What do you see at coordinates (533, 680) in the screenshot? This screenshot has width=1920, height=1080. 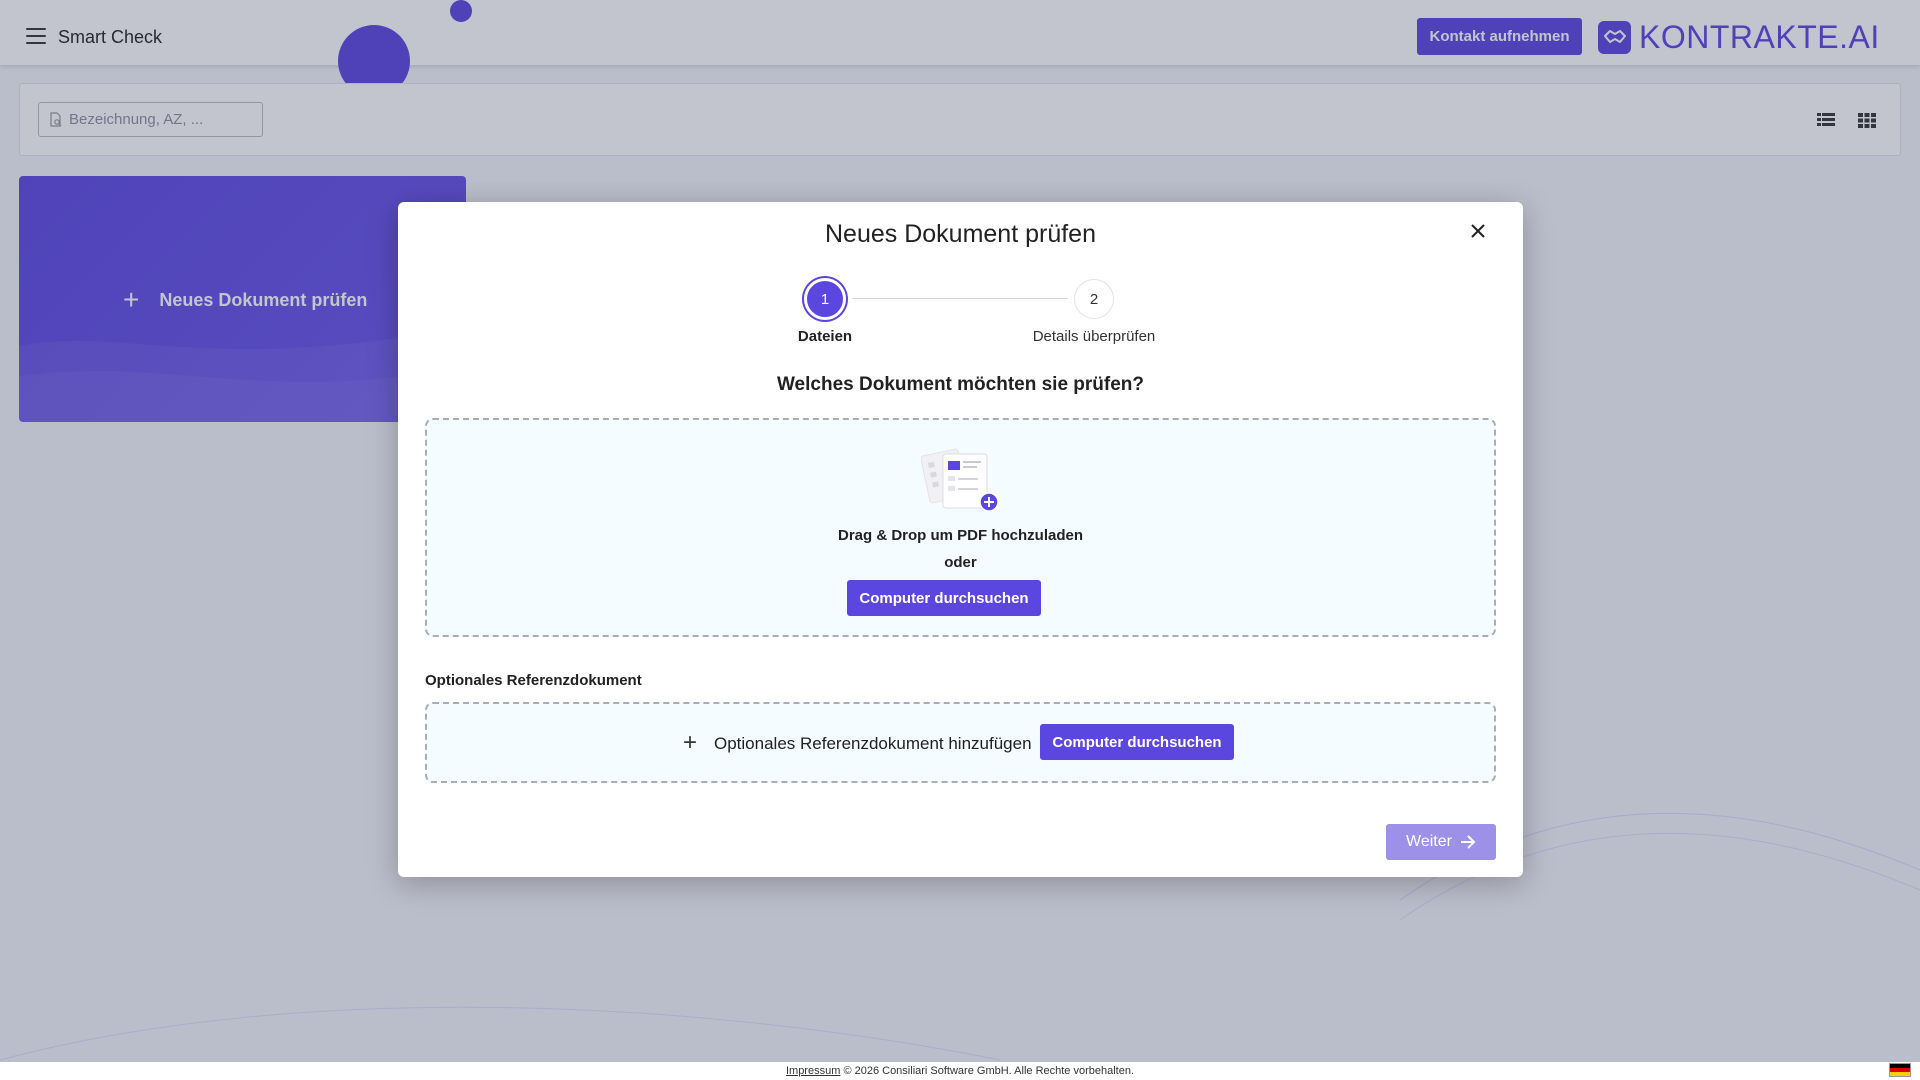 I see `reference-heading: Optionales Referenzdokument` at bounding box center [533, 680].